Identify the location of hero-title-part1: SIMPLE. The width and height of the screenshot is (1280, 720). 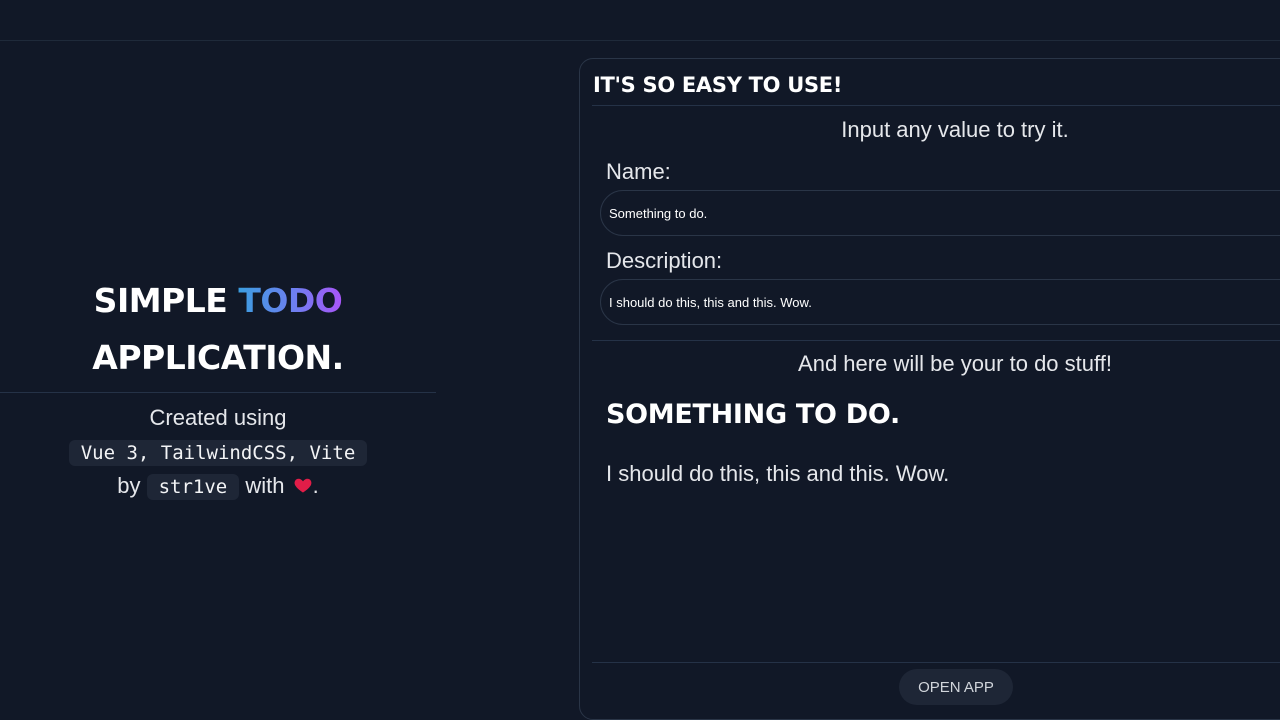
(166, 300).